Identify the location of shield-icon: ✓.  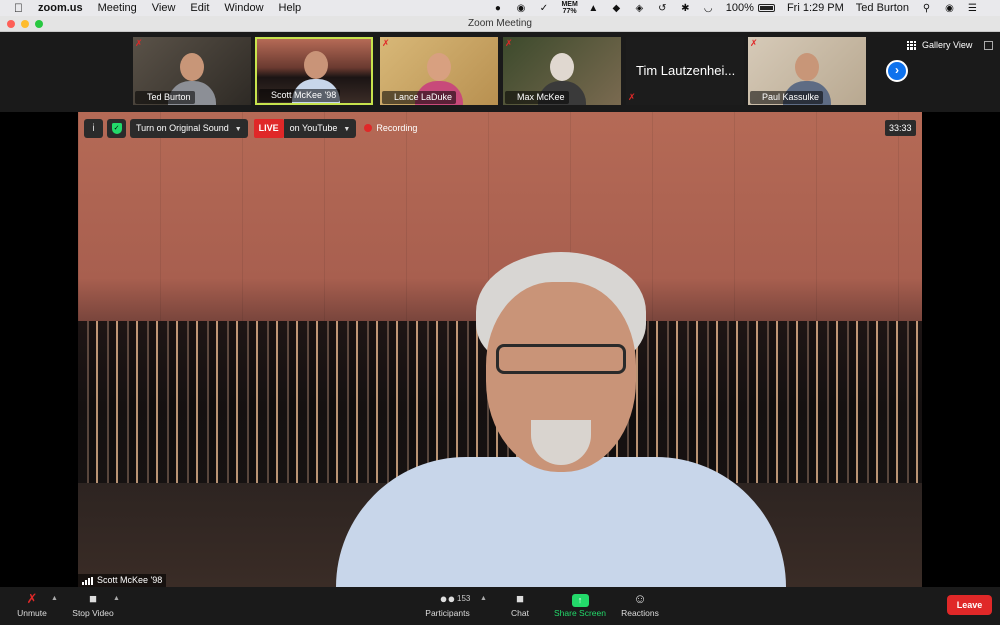
(116, 128).